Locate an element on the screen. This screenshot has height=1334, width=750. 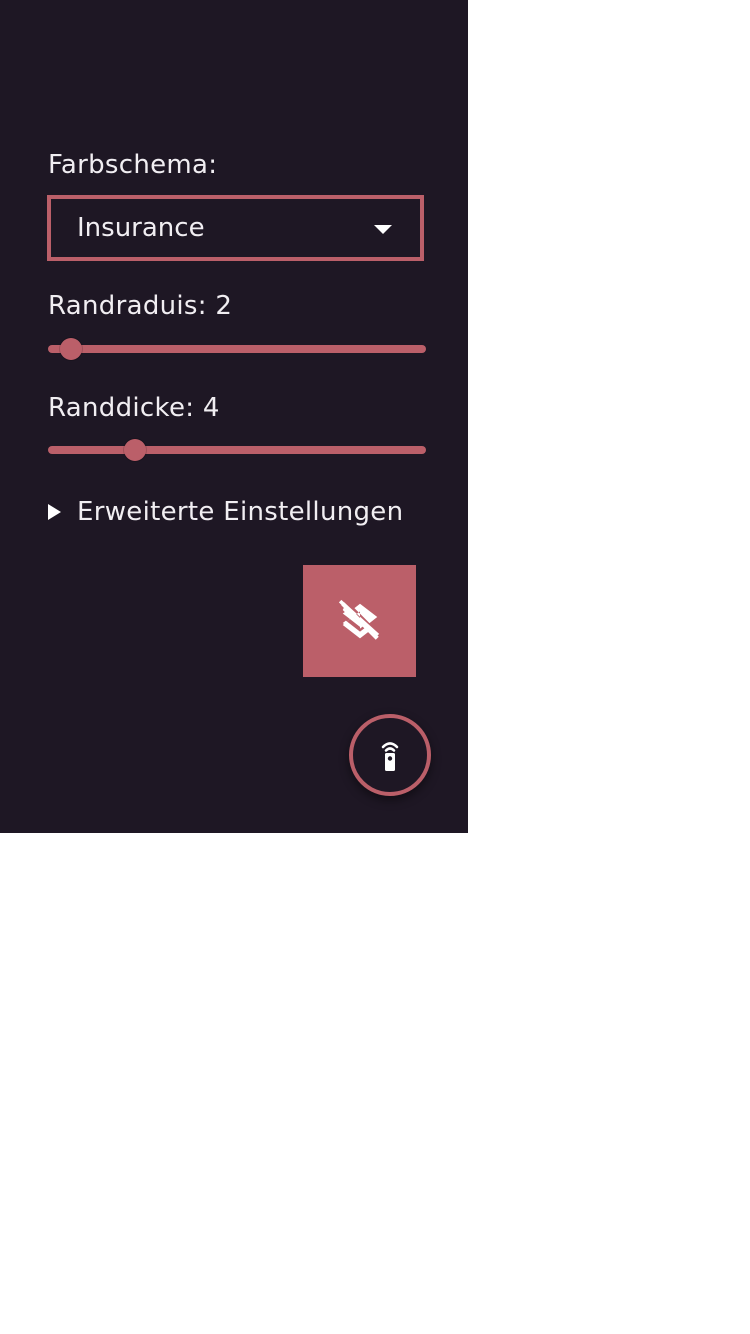
border-width-slider is located at coordinates (237, 450).